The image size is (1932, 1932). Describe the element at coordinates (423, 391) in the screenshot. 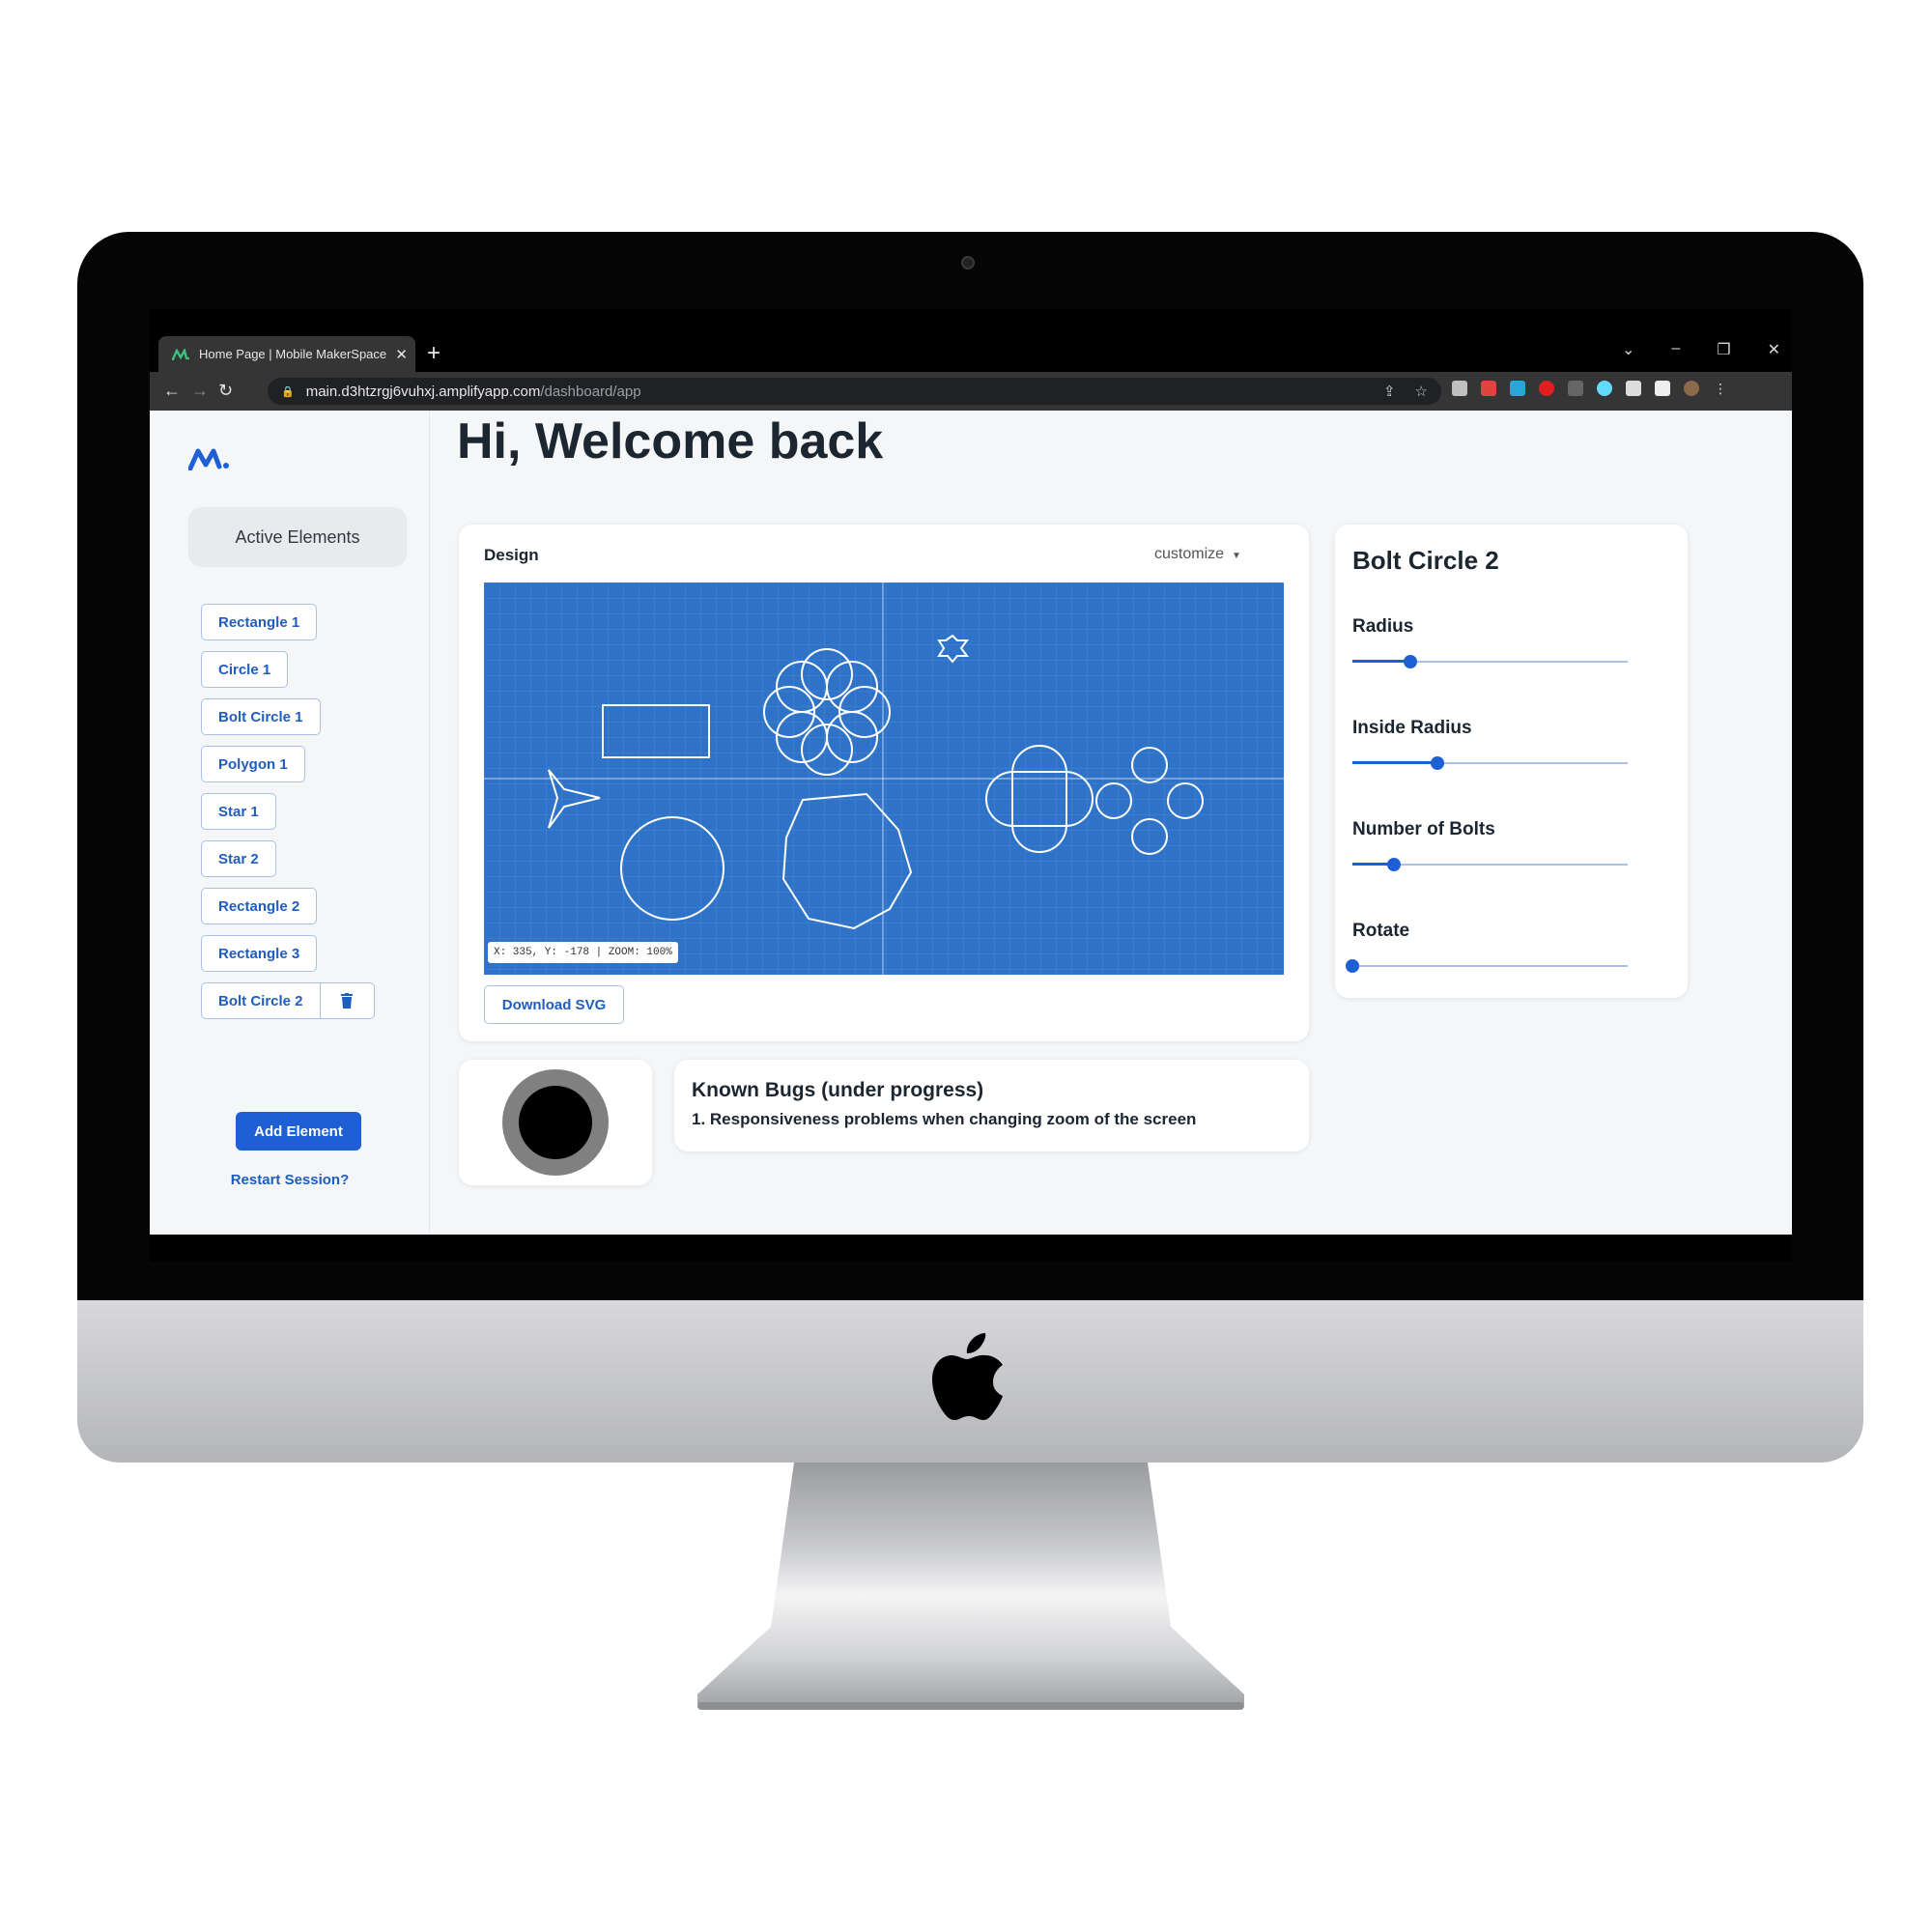

I see `url-host: main.d3htzrgj6vuhxj.amplifyapp.com` at that location.